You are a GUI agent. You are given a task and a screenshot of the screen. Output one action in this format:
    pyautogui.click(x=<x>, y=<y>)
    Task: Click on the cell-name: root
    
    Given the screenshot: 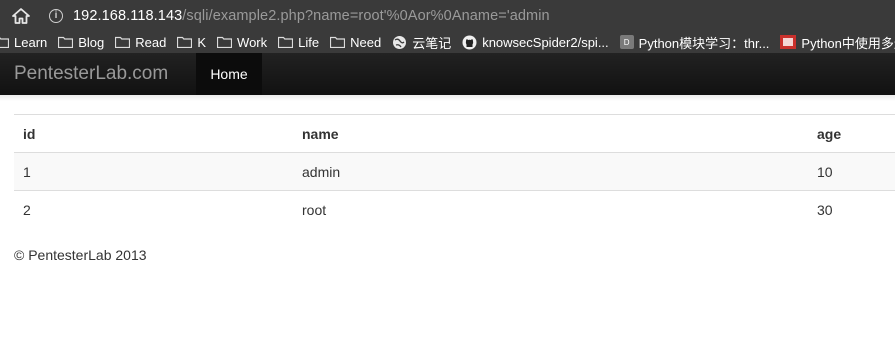 What is the action you would take?
    pyautogui.click(x=550, y=209)
    